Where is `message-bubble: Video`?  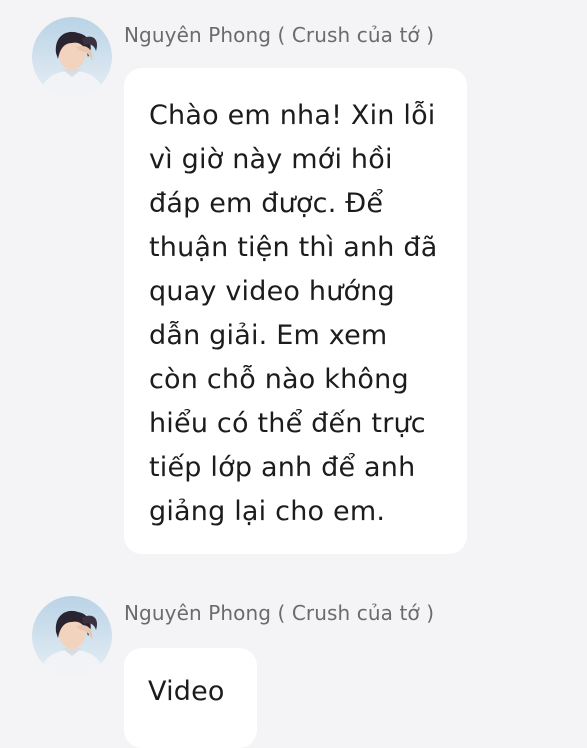
message-bubble: Video is located at coordinates (190, 698).